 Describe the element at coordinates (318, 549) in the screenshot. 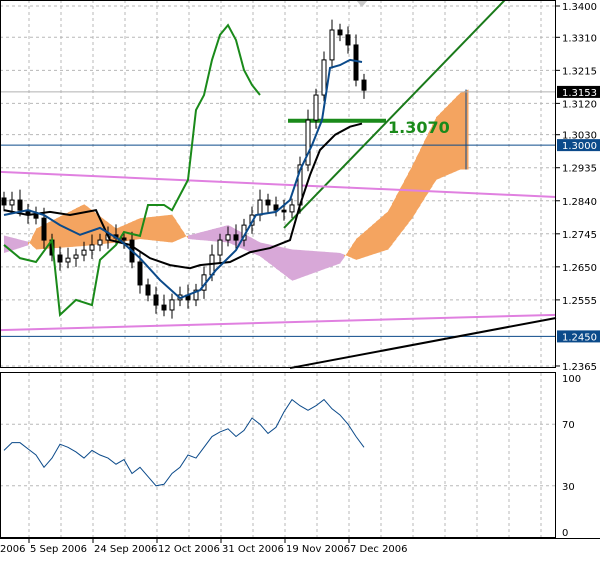

I see `time-tick-label: 19 Nov 2006` at that location.